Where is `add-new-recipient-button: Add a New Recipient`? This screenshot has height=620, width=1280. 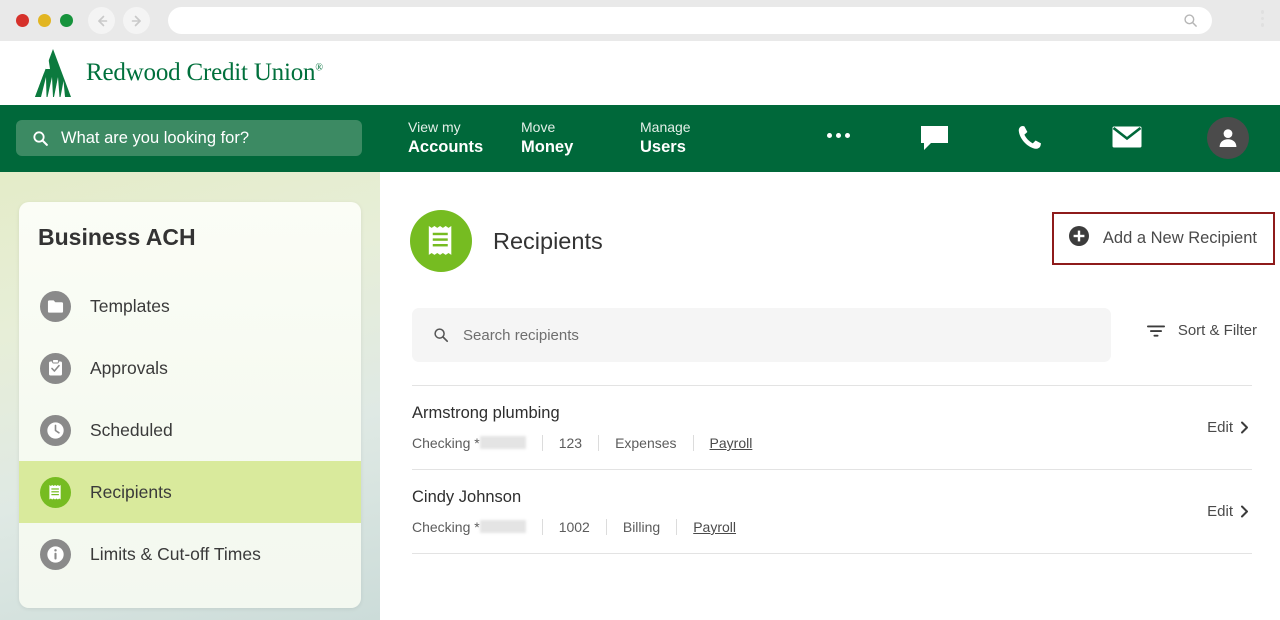 add-new-recipient-button: Add a New Recipient is located at coordinates (1163, 238).